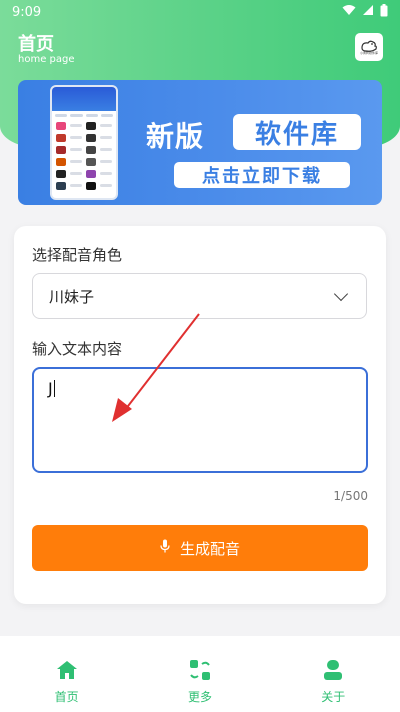  I want to click on bottom-tab-bar: 首页 更多 关于, so click(200, 674).